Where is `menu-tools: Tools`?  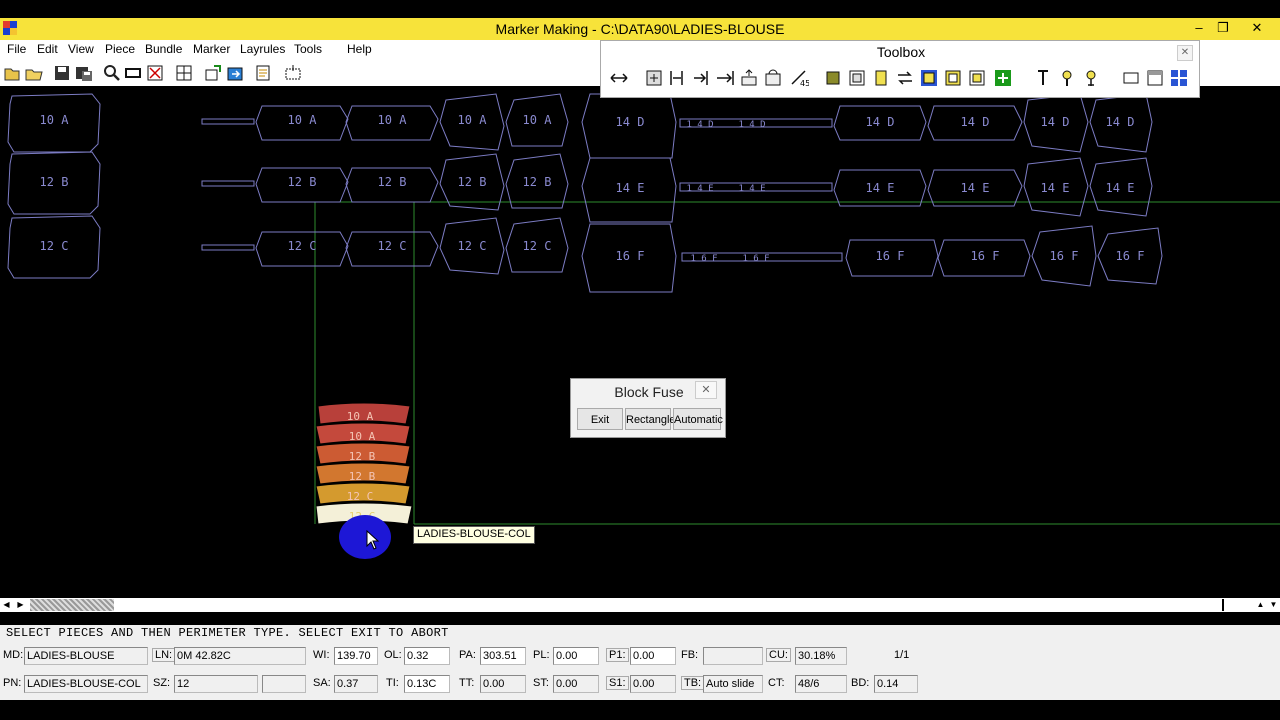
menu-tools: Tools is located at coordinates (308, 49).